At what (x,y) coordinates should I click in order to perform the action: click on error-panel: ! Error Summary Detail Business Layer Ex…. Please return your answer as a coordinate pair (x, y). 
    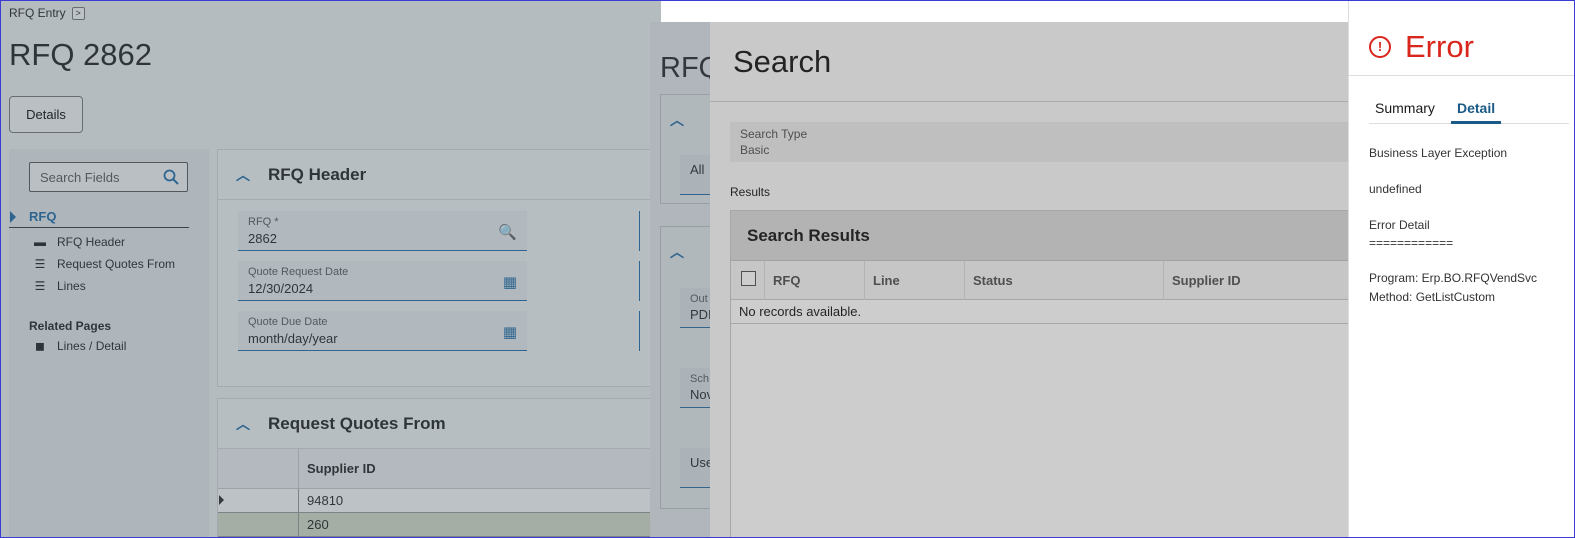
    Looking at the image, I should click on (1461, 269).